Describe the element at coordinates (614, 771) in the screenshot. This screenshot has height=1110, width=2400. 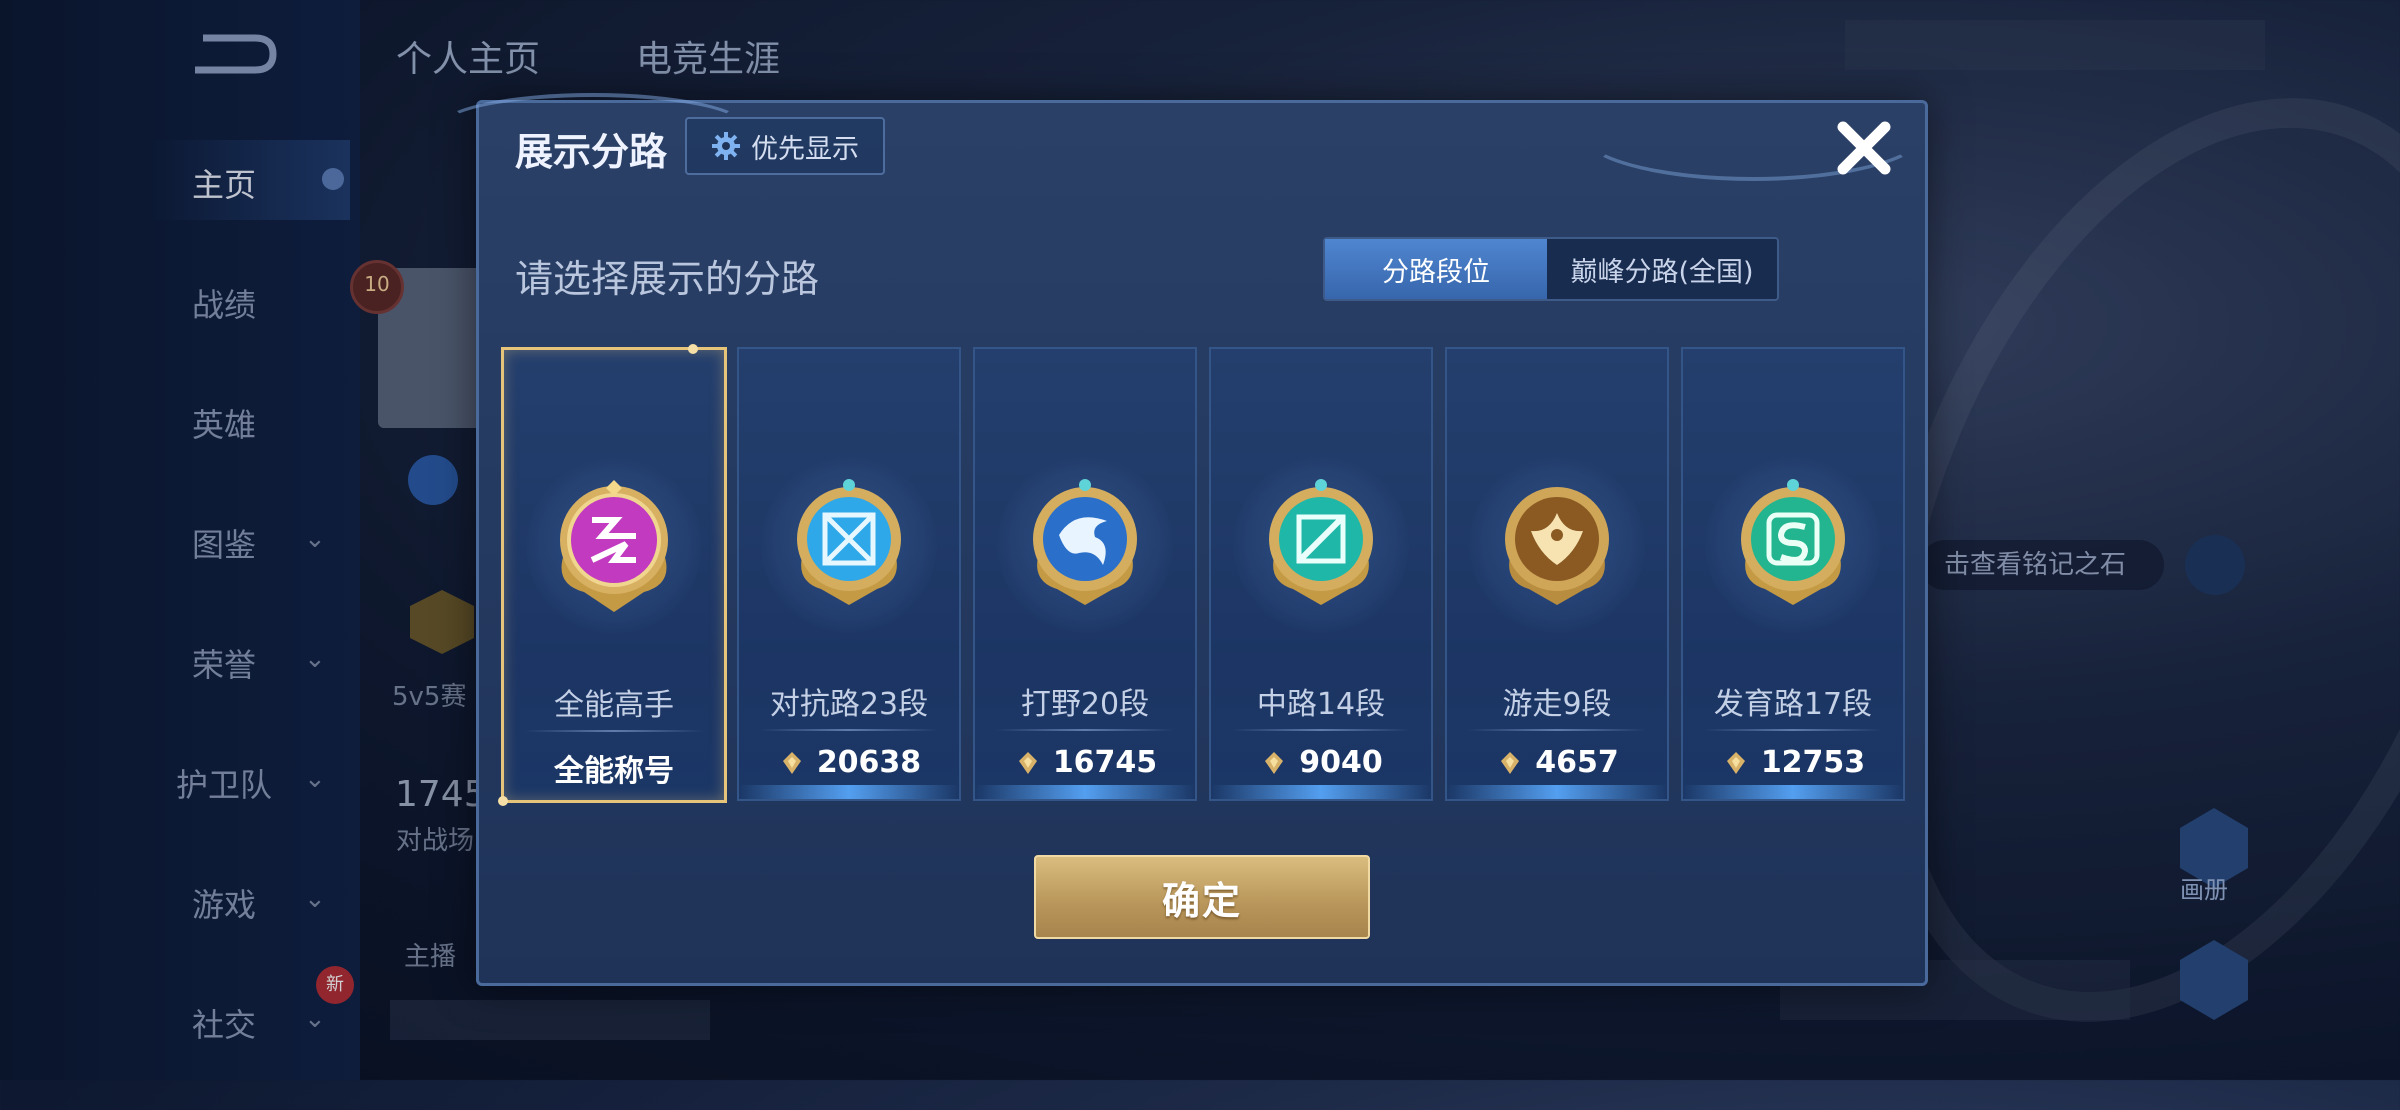
I see `lane-value: 全能称号` at that location.